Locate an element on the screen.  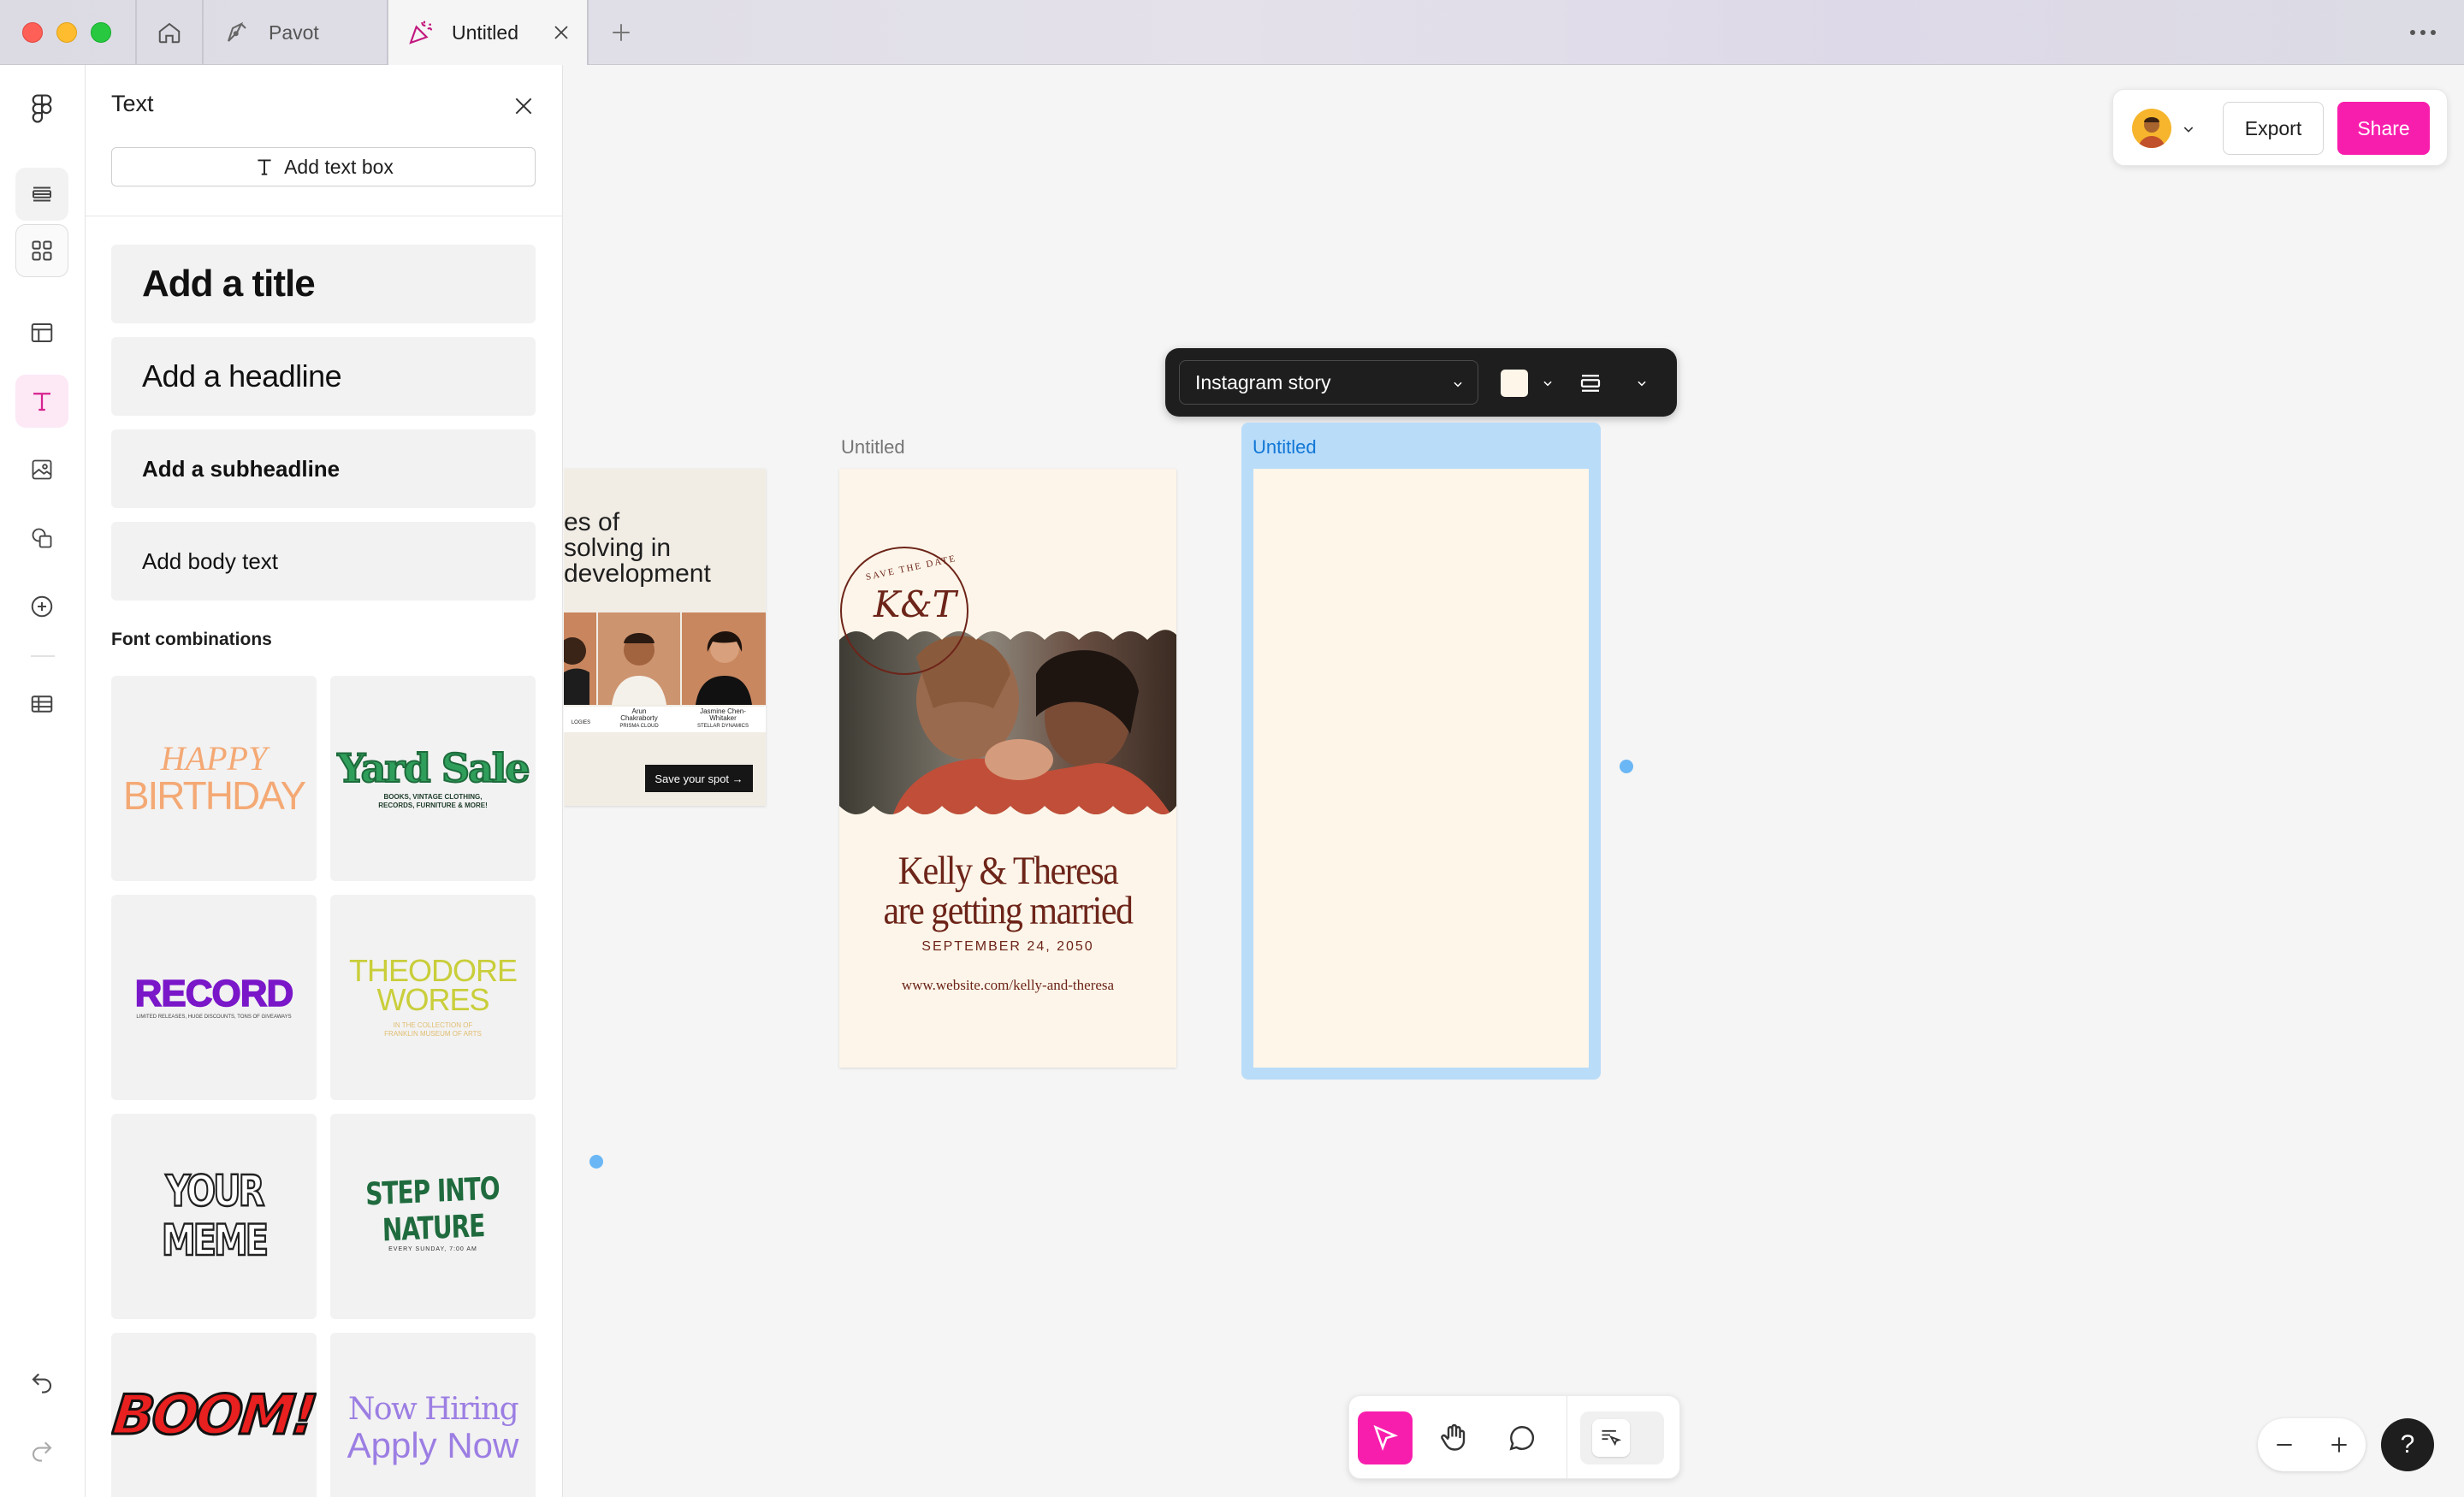
person-photo-icon is located at coordinates (724, 658).